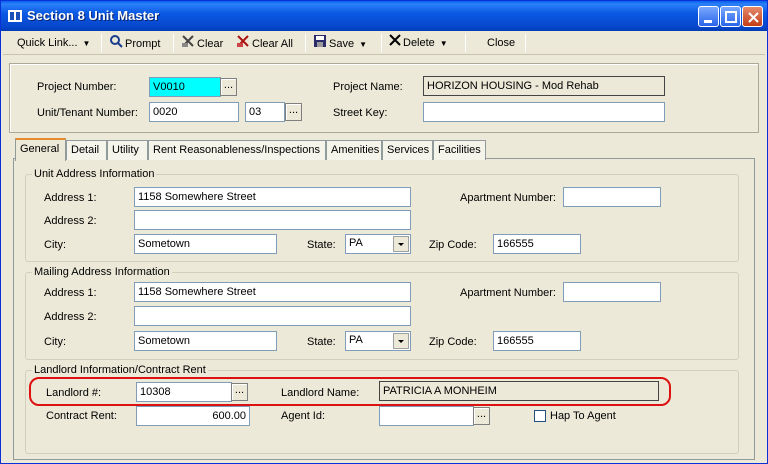  What do you see at coordinates (243, 44) in the screenshot?
I see `clear-all-icon` at bounding box center [243, 44].